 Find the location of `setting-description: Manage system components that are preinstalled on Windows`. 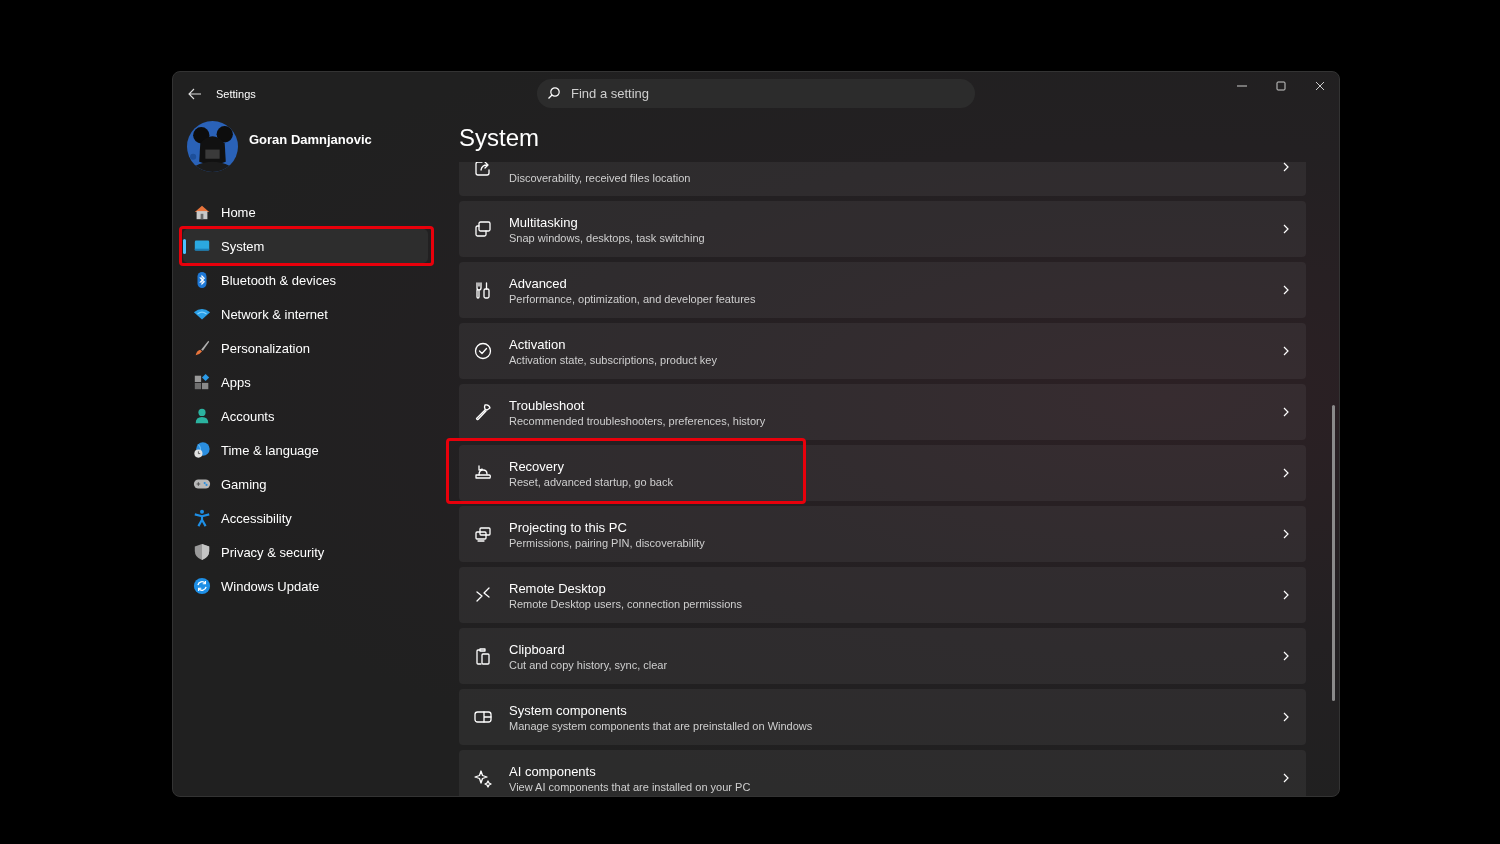

setting-description: Manage system components that are preinstalled on Windows is located at coordinates (661, 725).